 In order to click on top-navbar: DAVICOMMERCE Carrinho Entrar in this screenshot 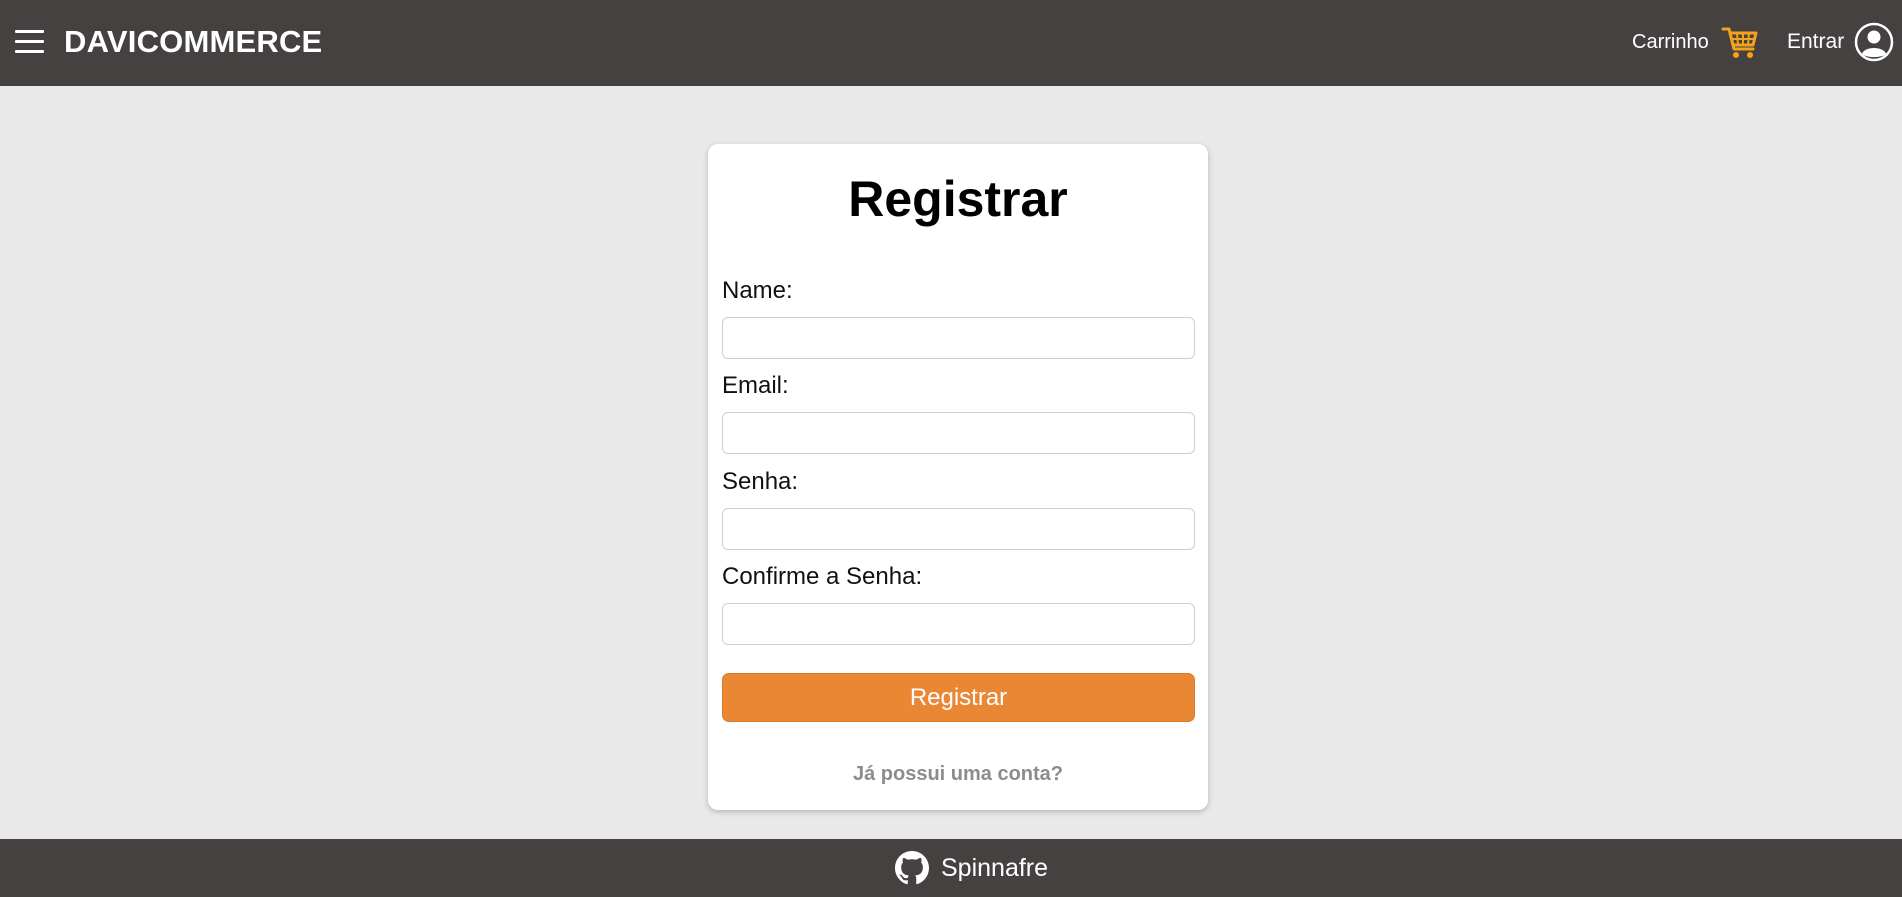, I will do `click(951, 43)`.